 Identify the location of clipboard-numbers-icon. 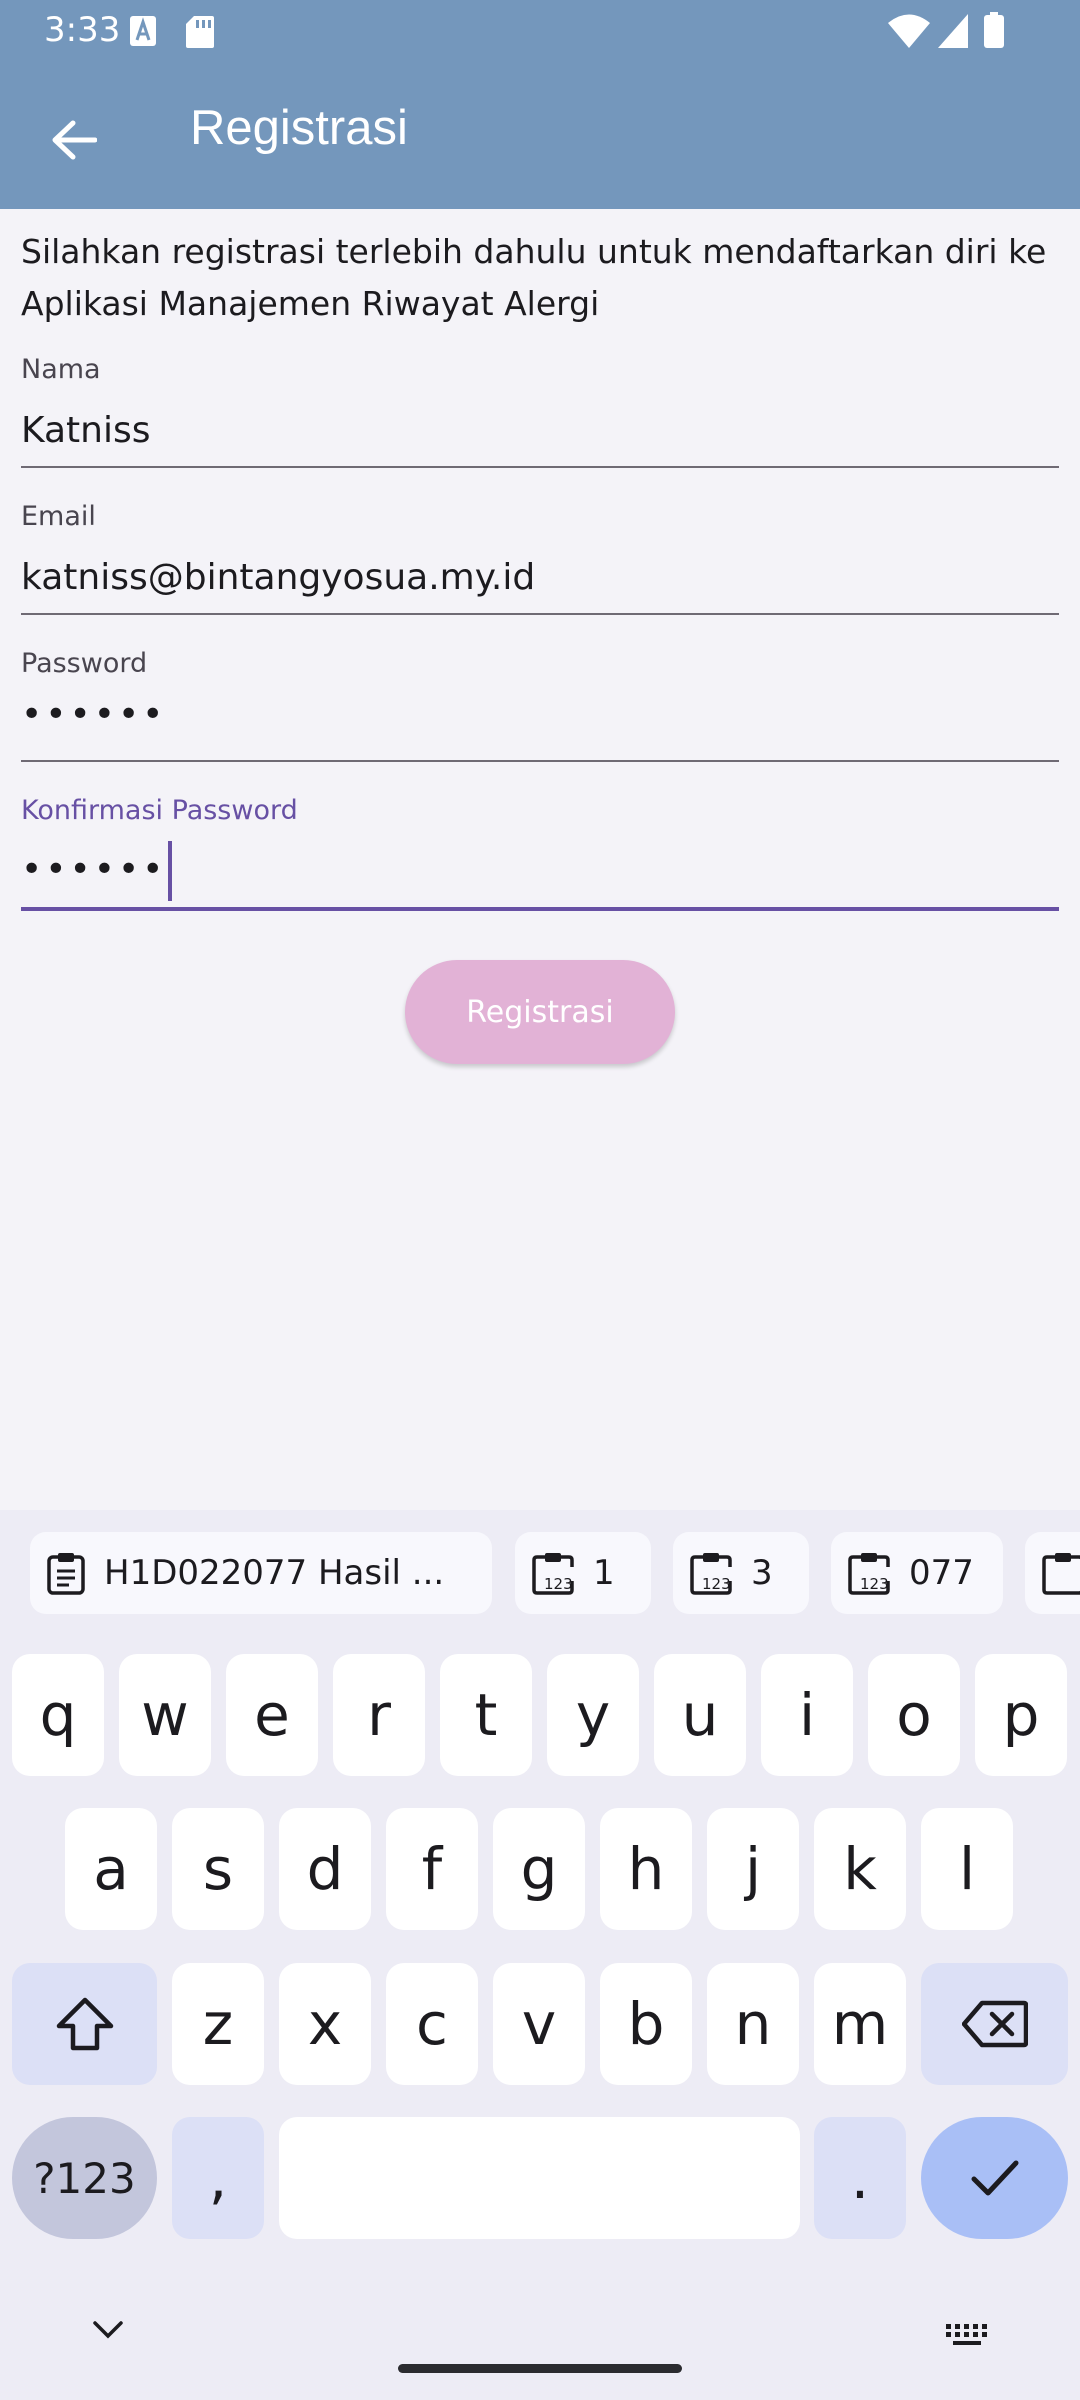
(1061, 1574).